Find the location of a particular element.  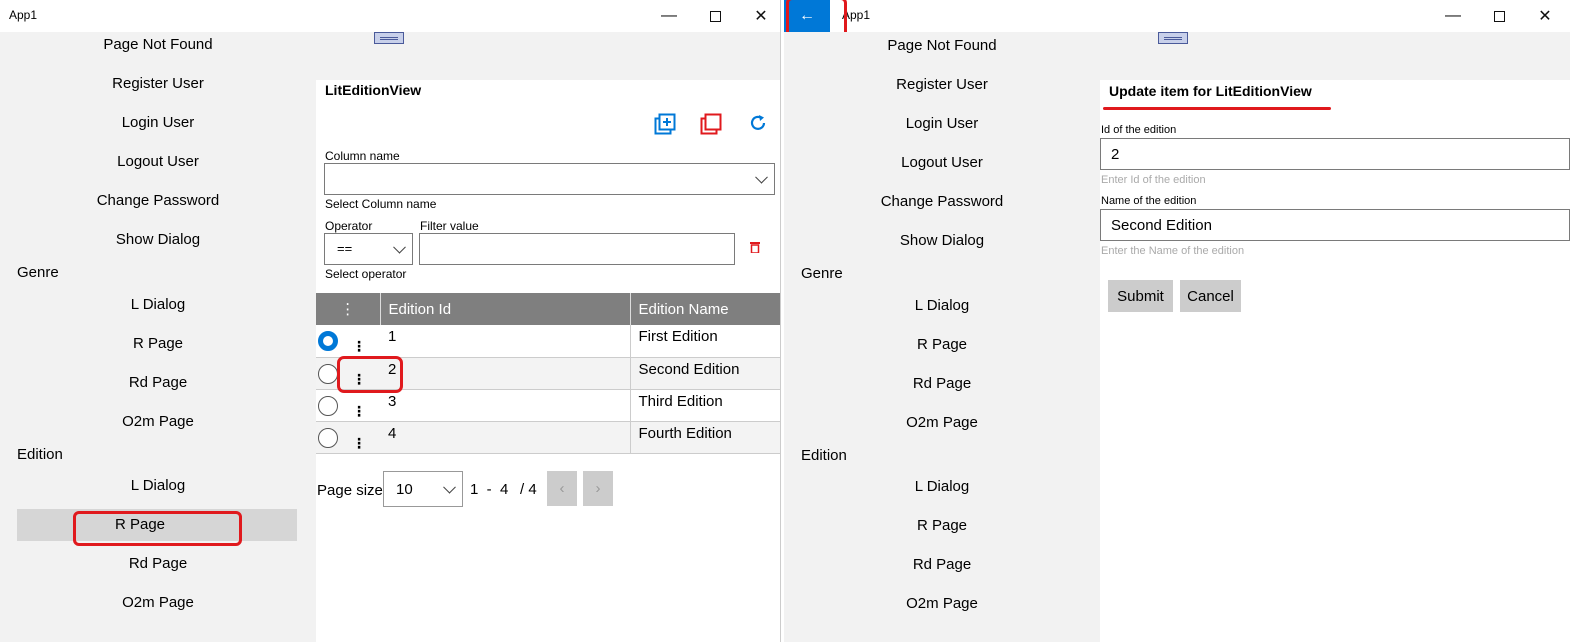

page-size-label: Page size is located at coordinates (350, 490).